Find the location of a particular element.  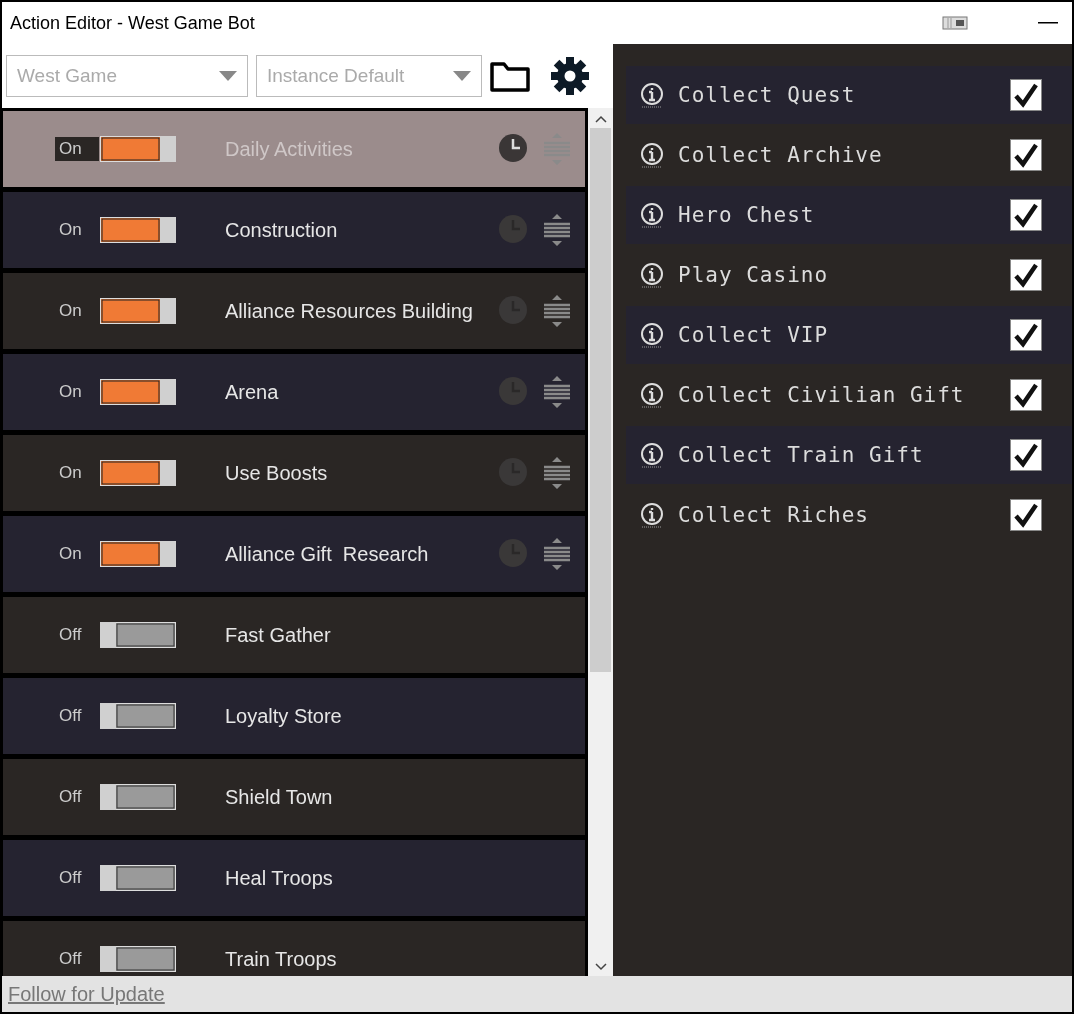

action-row: Off Train Troops is located at coordinates (294, 948).